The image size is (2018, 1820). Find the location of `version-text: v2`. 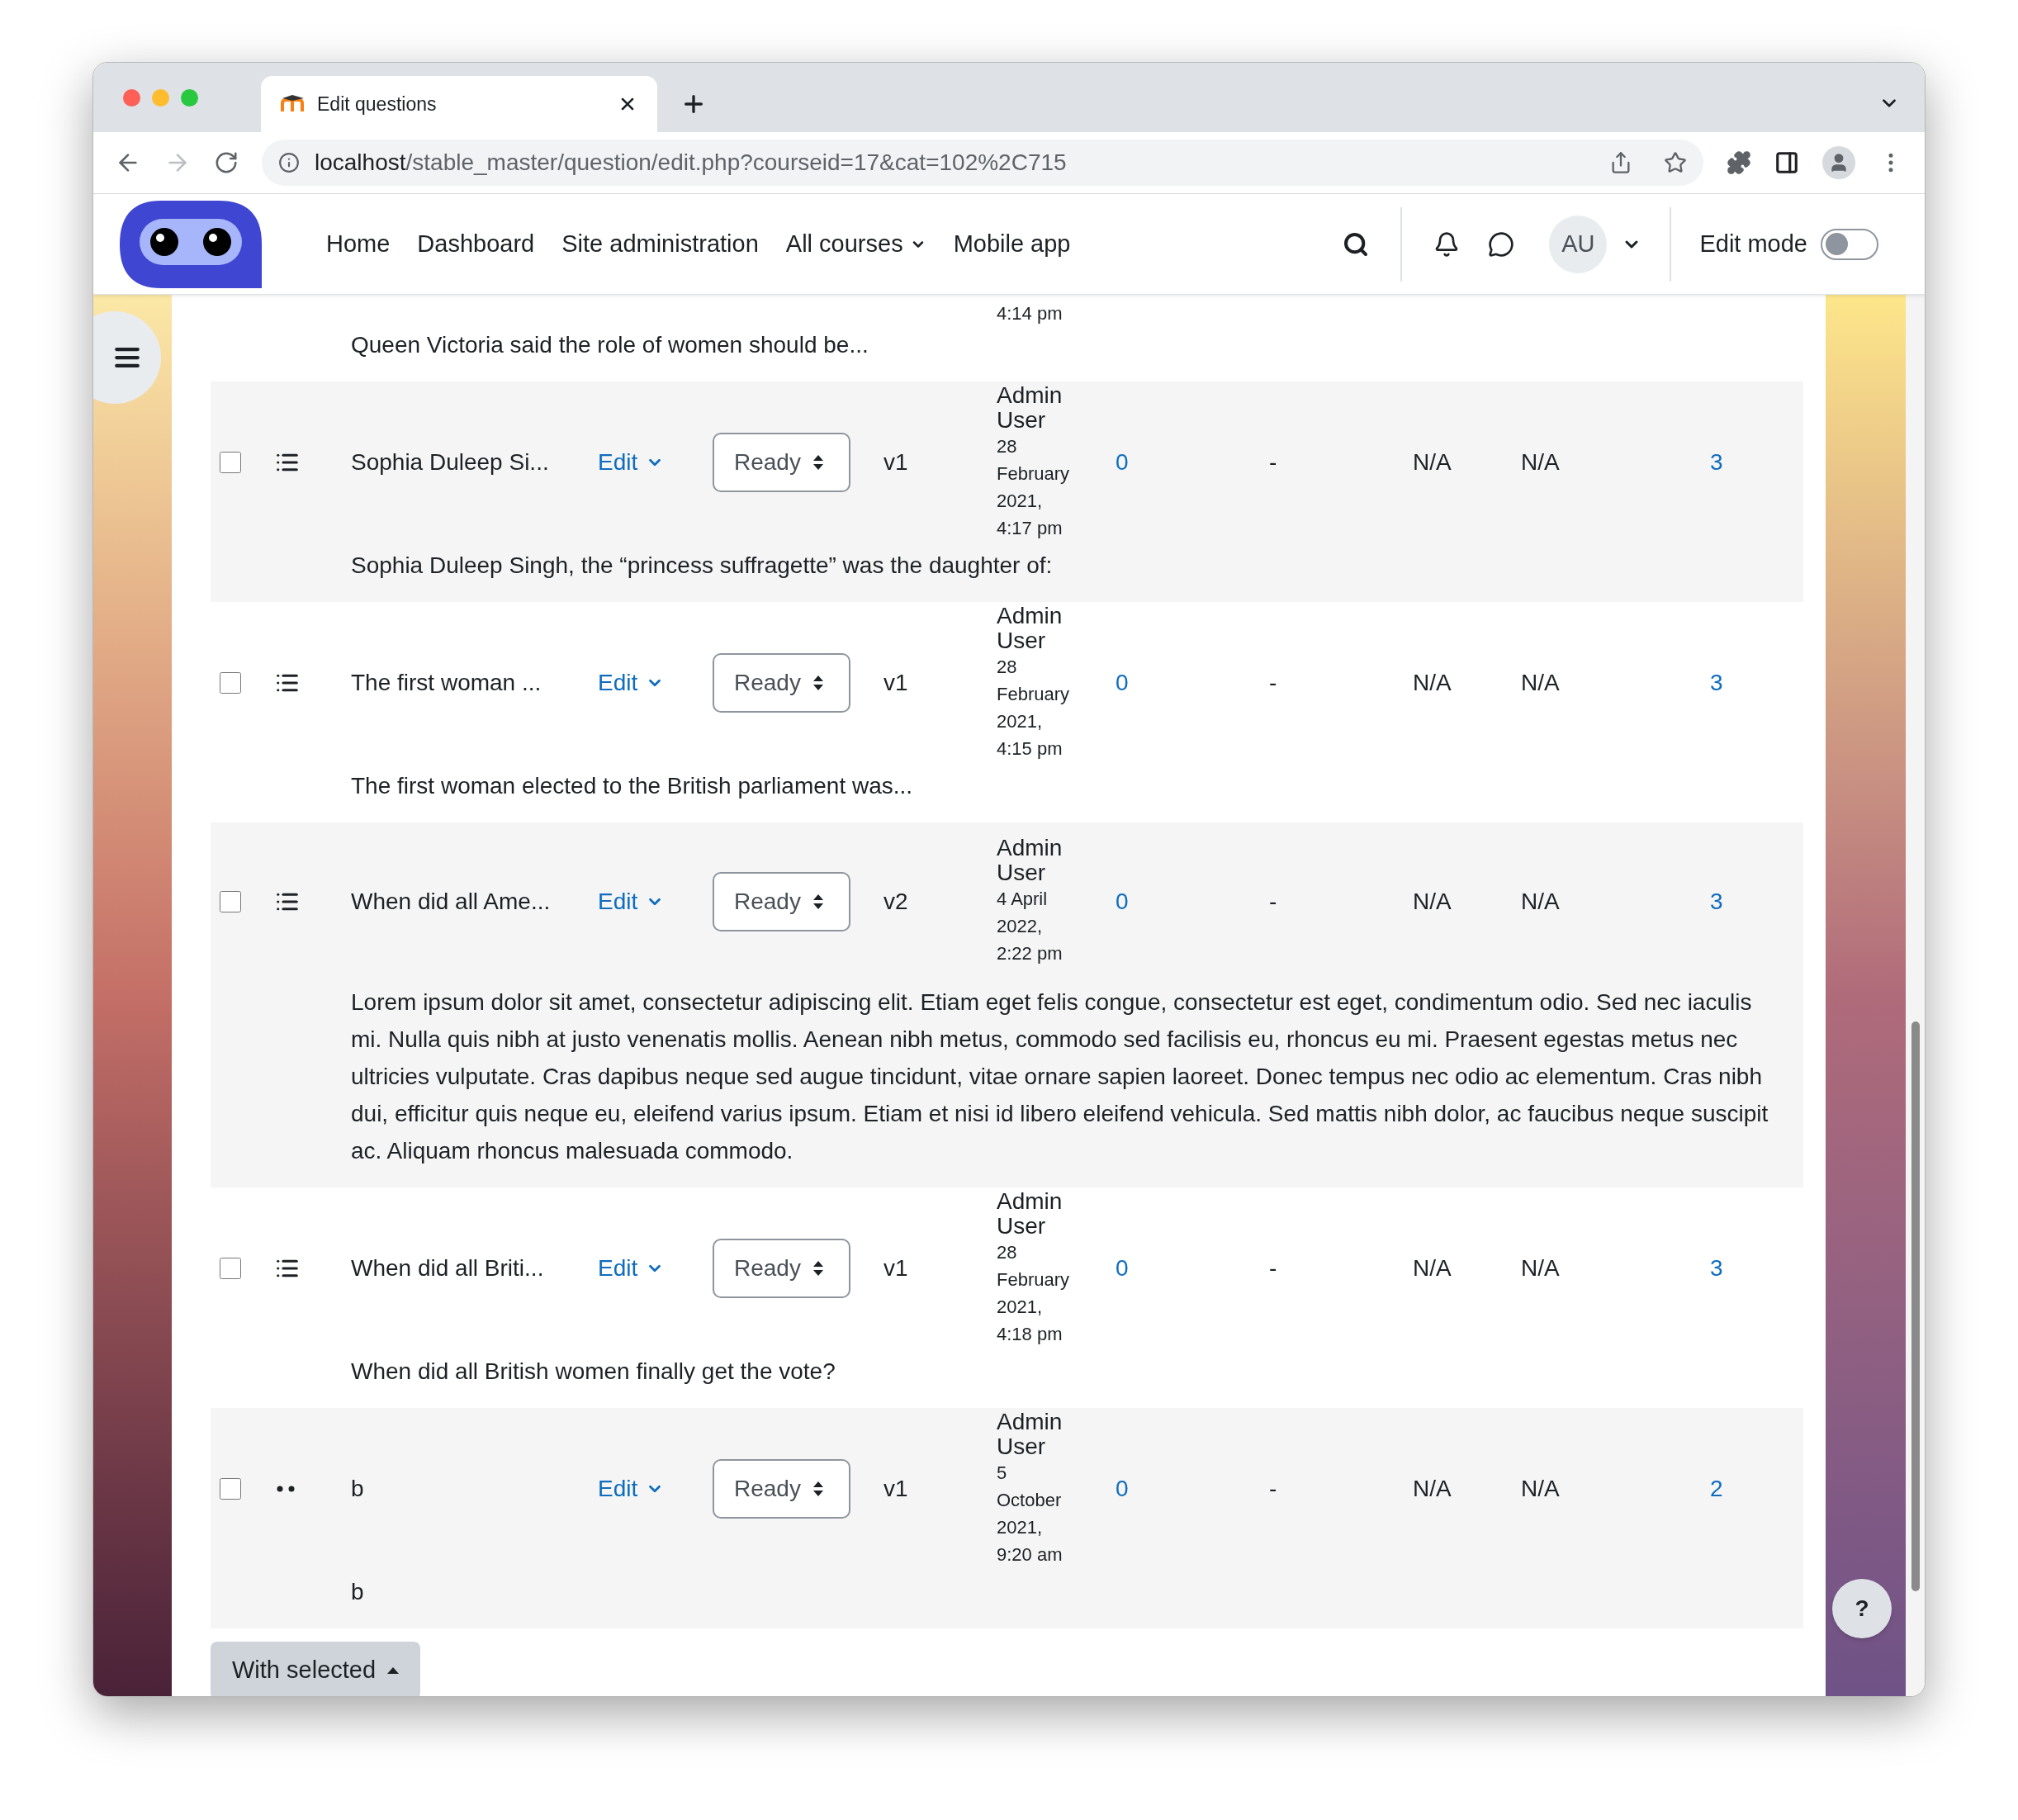

version-text: v2 is located at coordinates (896, 901).